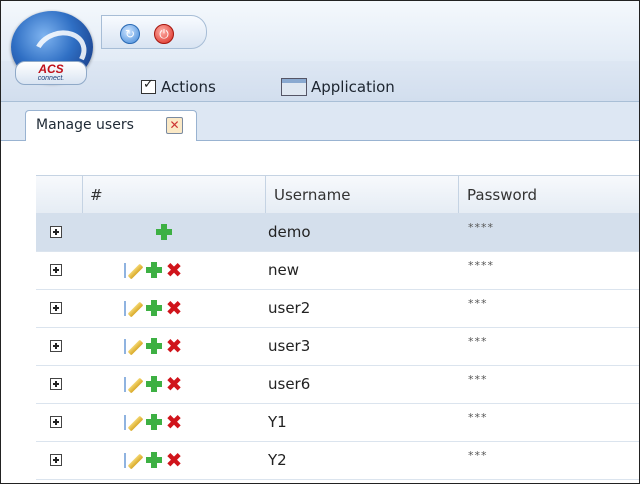 Image resolution: width=640 pixels, height=484 pixels. What do you see at coordinates (337, 460) in the screenshot?
I see `table-row: ✖ Y2 ***` at bounding box center [337, 460].